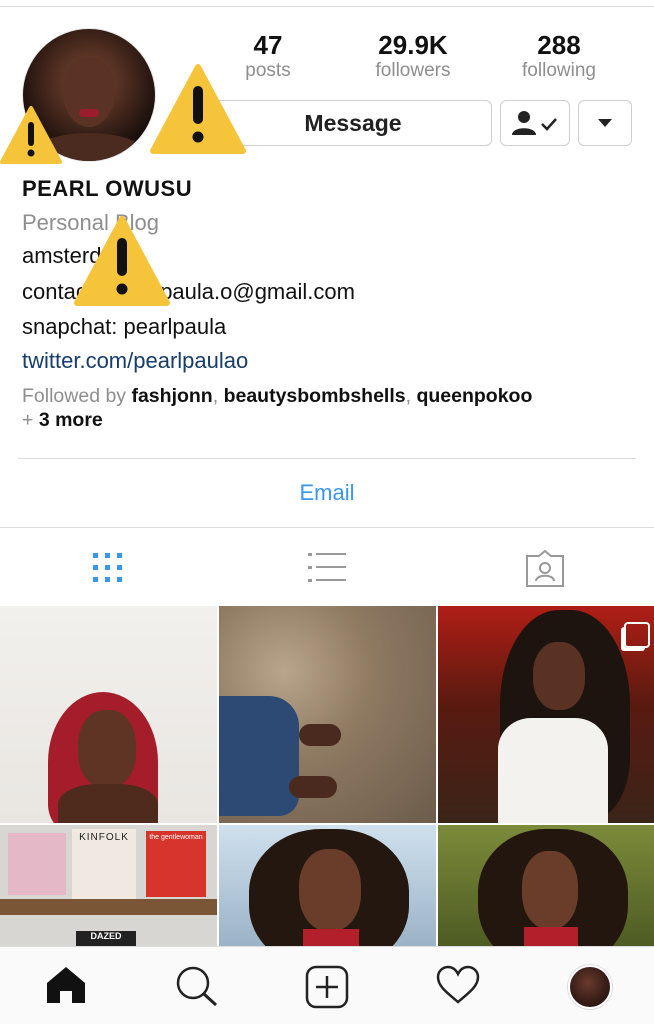 The width and height of the screenshot is (654, 1024). What do you see at coordinates (66, 985) in the screenshot?
I see `home-icon` at bounding box center [66, 985].